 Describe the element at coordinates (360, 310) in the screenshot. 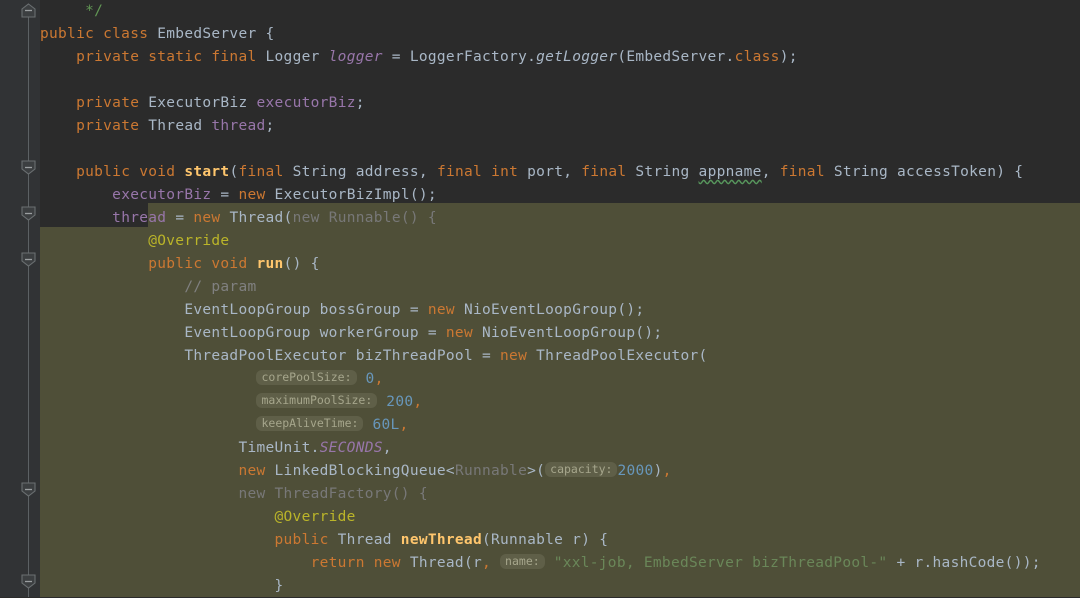

I see `code-token: bossGroup` at that location.